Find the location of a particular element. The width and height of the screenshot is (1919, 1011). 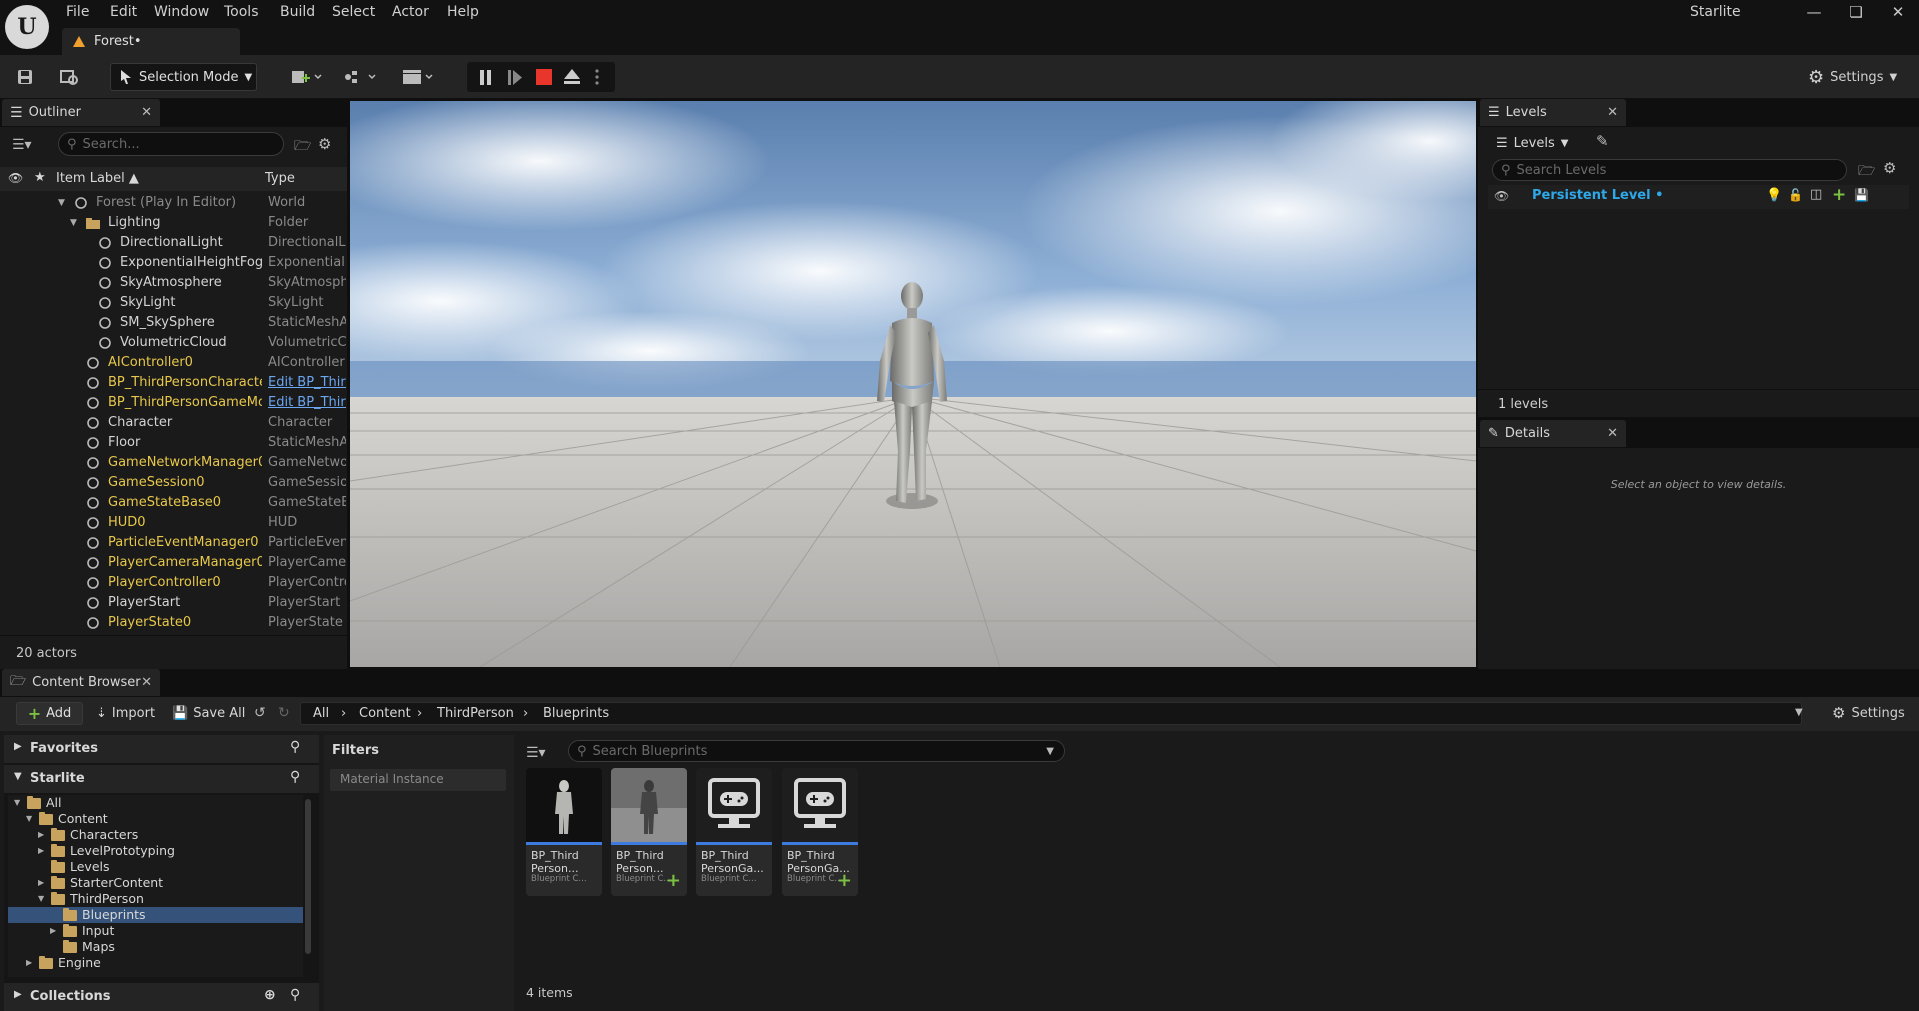

breadcrumb-thirdperson: ThirdPerson is located at coordinates (475, 713).